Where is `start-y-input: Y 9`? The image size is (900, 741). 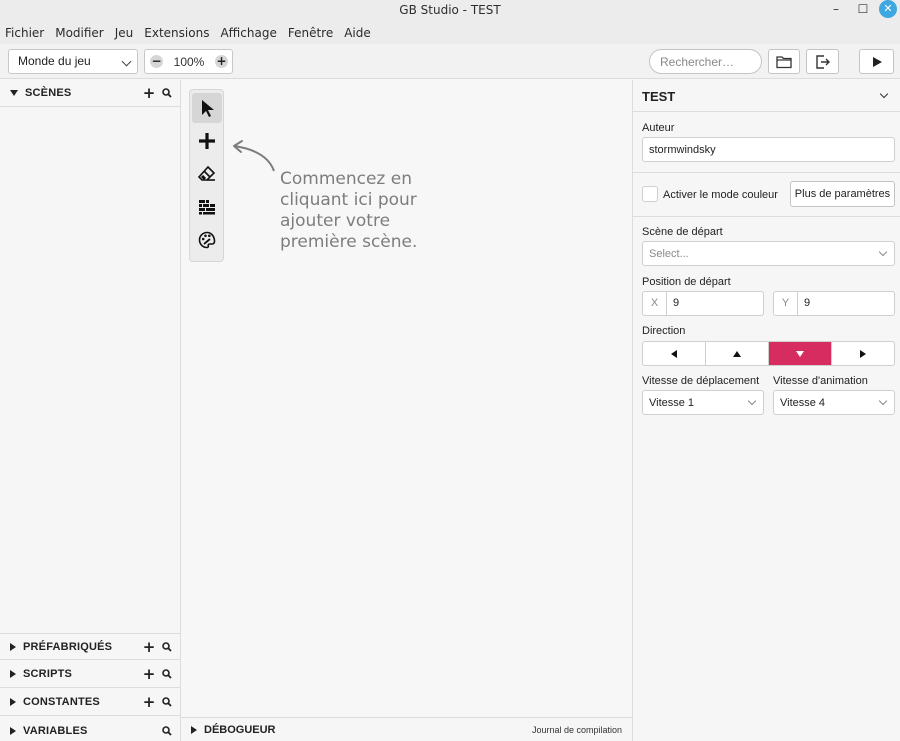
start-y-input: Y 9 is located at coordinates (834, 303).